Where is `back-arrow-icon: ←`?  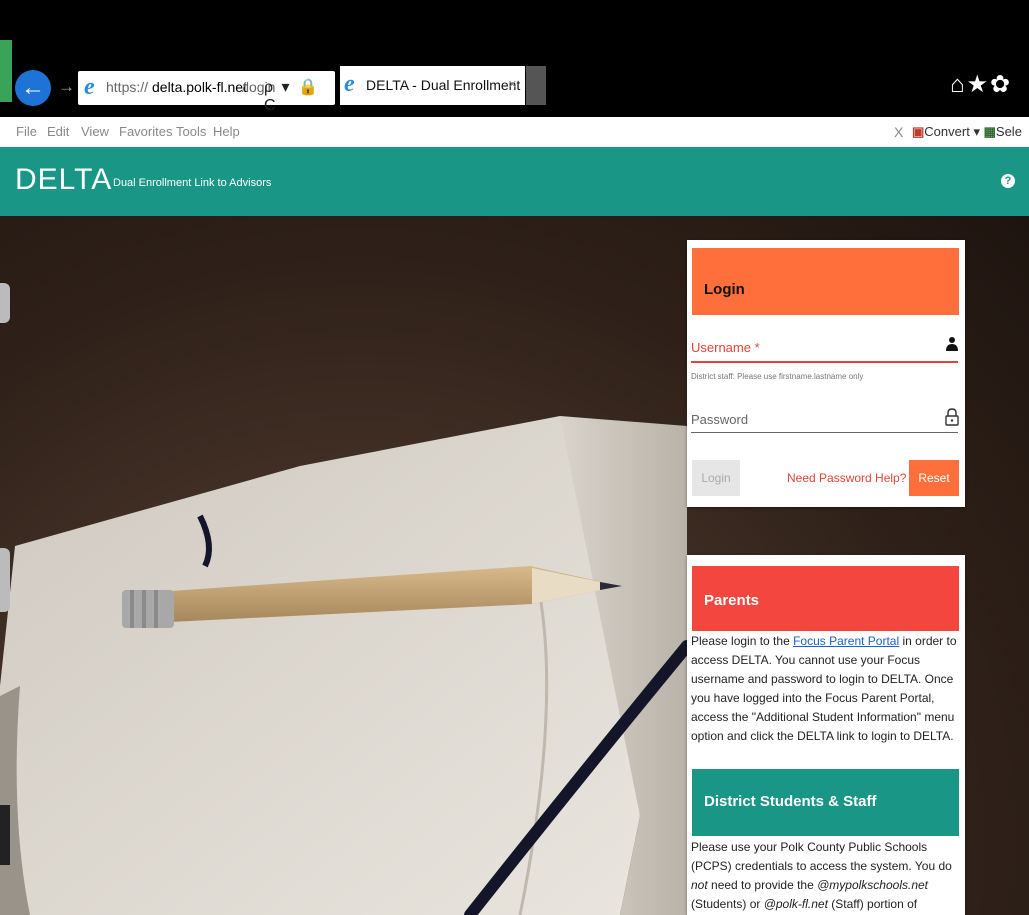 back-arrow-icon: ← is located at coordinates (33, 88).